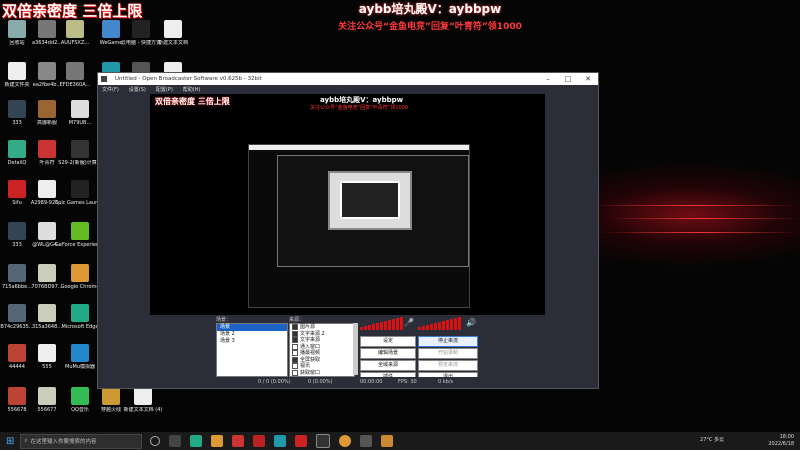  Describe the element at coordinates (320, 382) in the screenshot. I see `dropped-frames: 0 (0.00%)` at that location.